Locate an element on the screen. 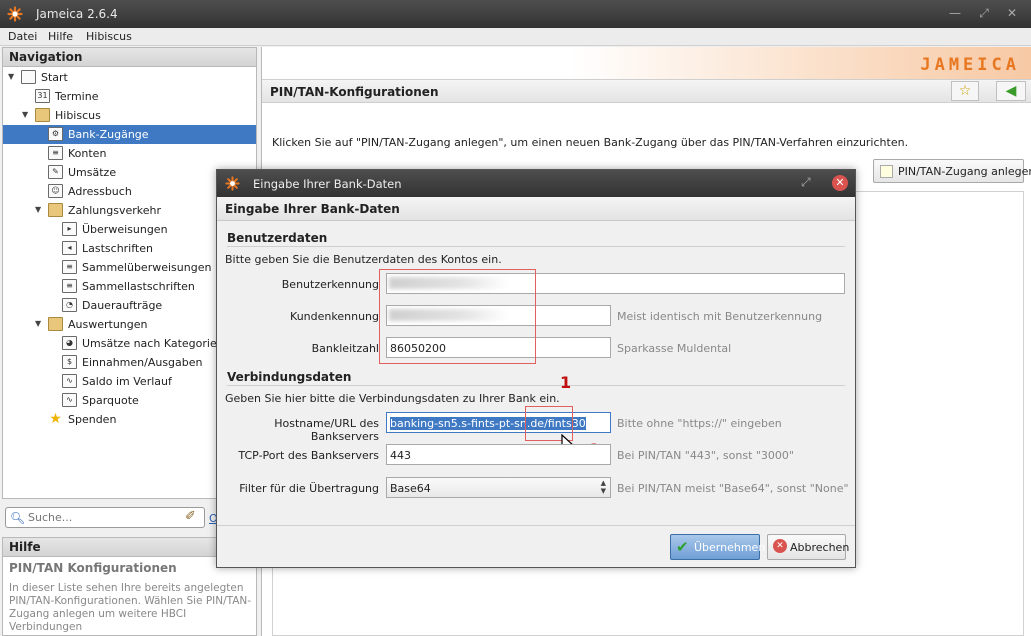 This screenshot has width=1031, height=636. dialog-title: Eingabe Ihrer Bank-Daten is located at coordinates (327, 184).